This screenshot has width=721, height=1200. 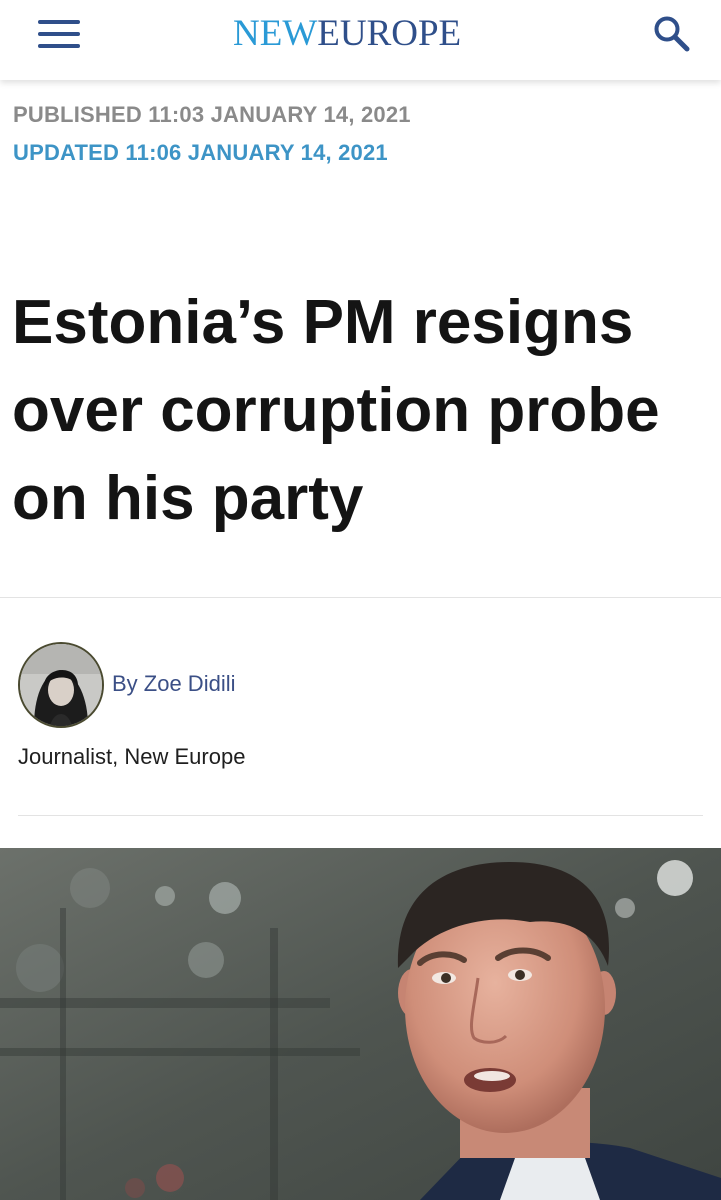 I want to click on site-header: NEWEUROPE, so click(x=360, y=40).